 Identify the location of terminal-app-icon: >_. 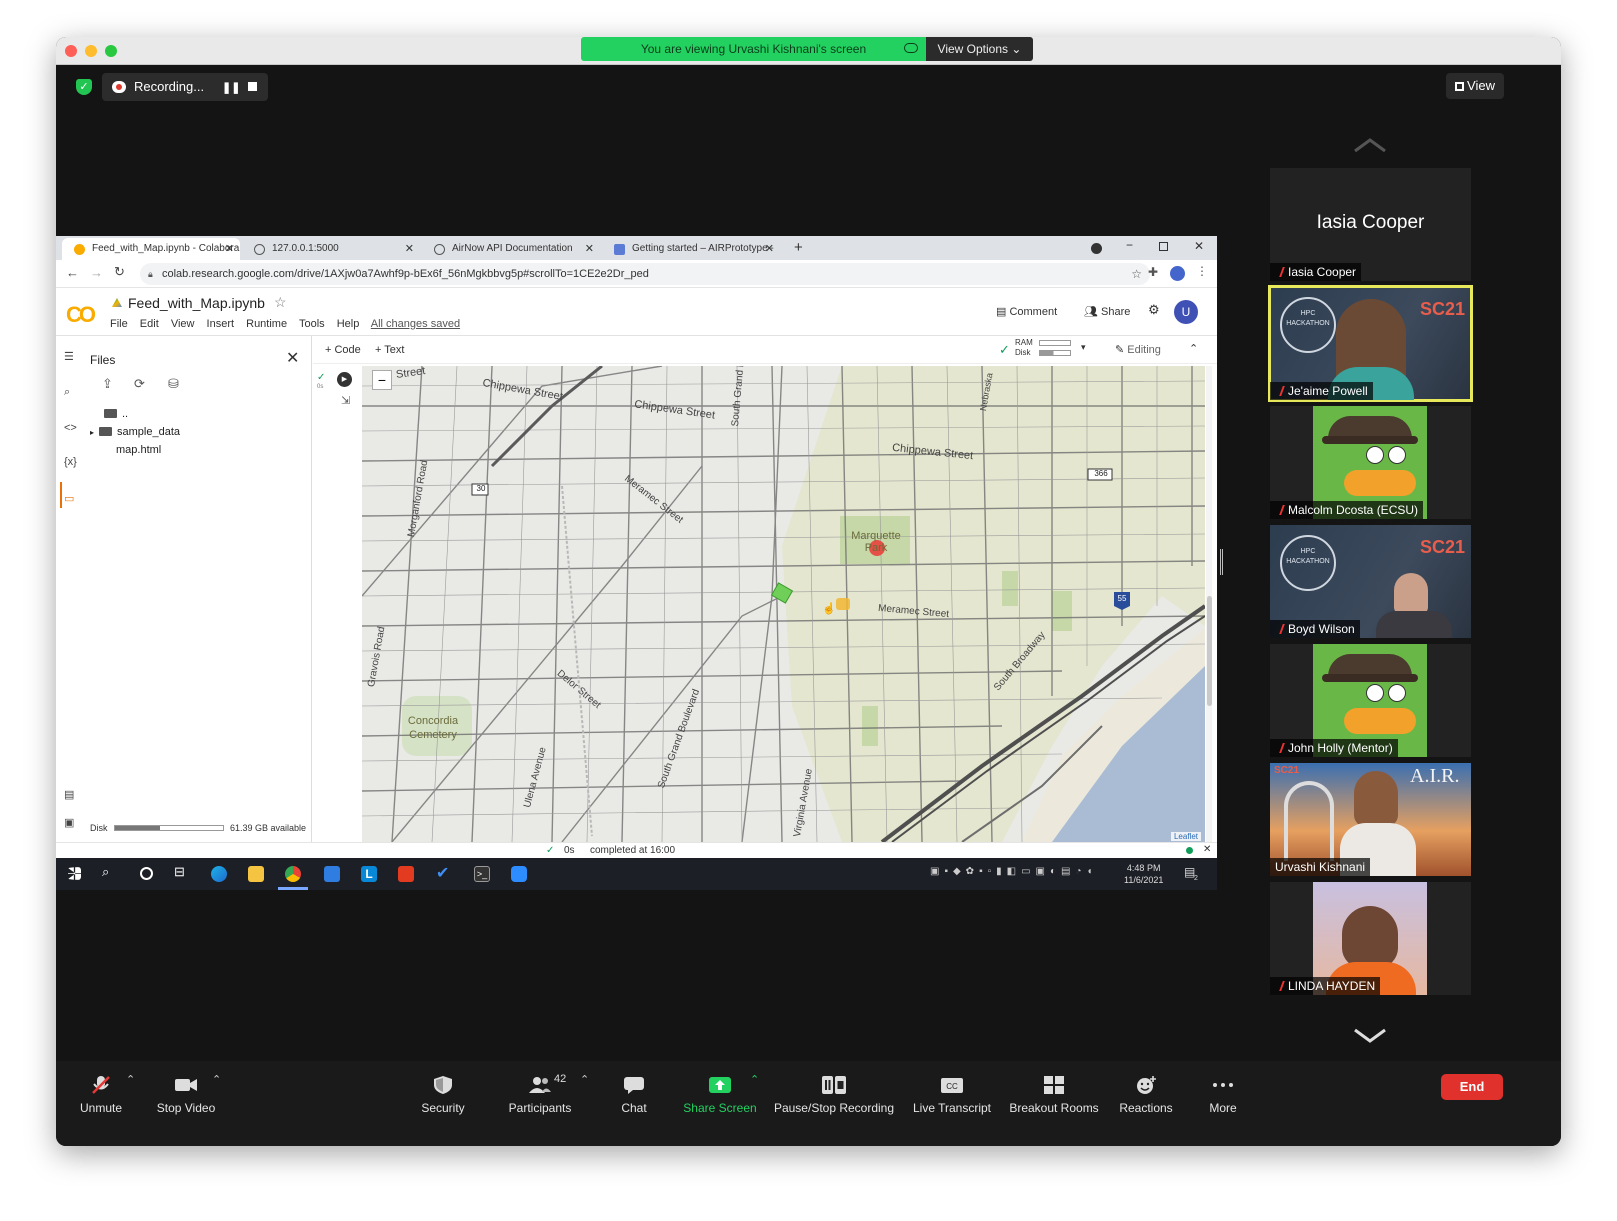
(482, 874).